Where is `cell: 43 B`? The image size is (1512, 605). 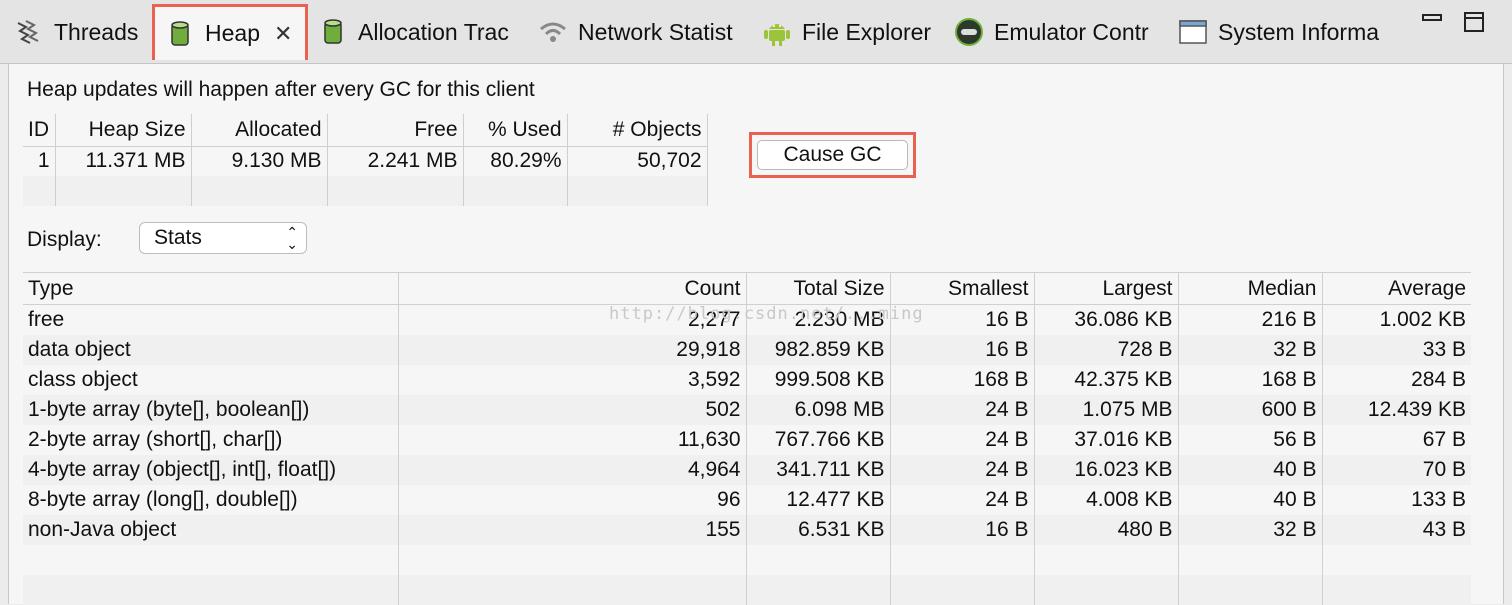
cell: 43 B is located at coordinates (1396, 529).